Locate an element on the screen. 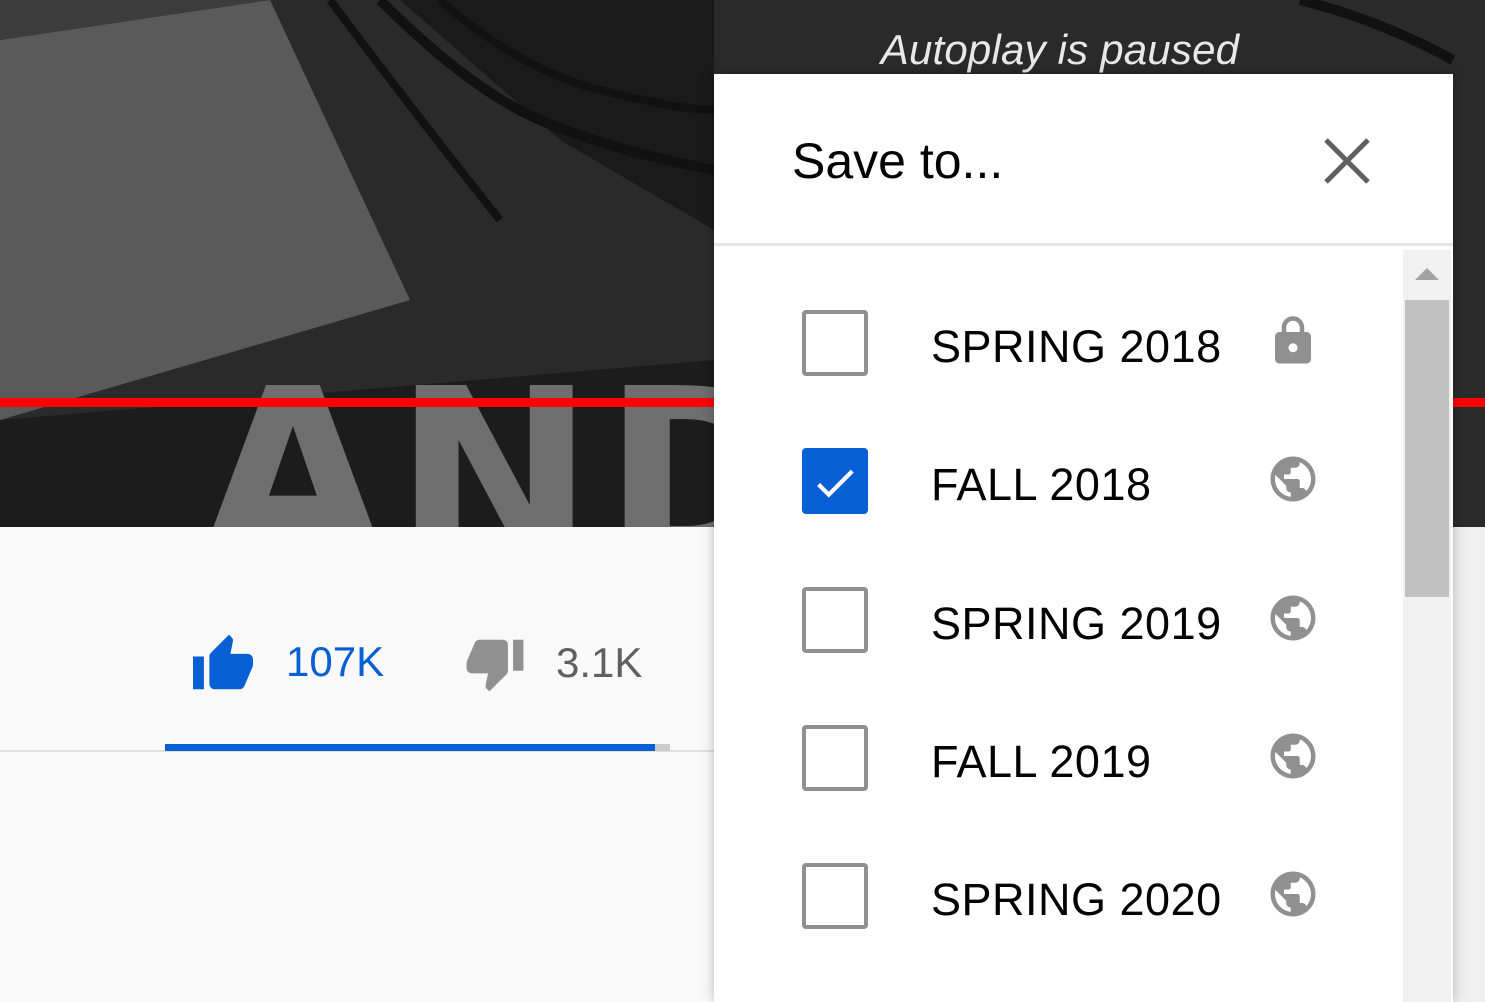 Image resolution: width=1485 pixels, height=1002 pixels. scrollbar is located at coordinates (1427, 626).